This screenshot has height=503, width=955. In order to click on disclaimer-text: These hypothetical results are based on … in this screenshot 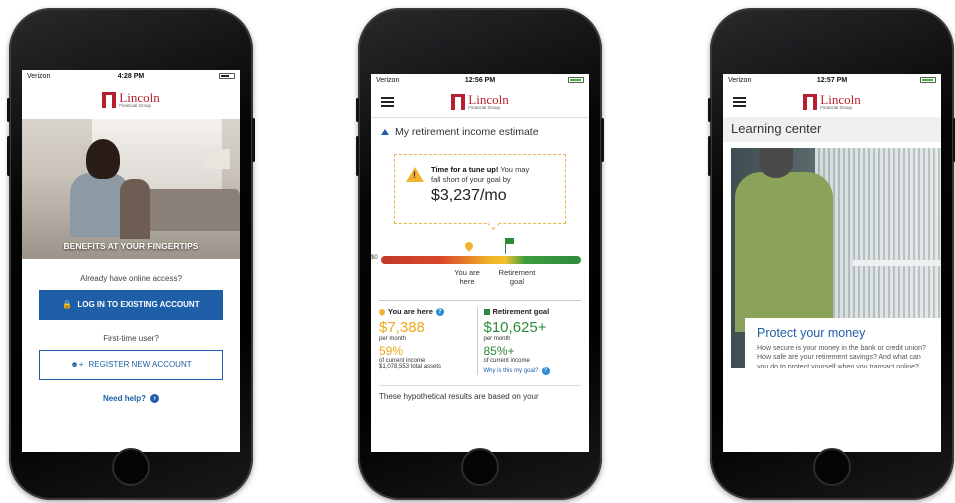, I will do `click(480, 393)`.